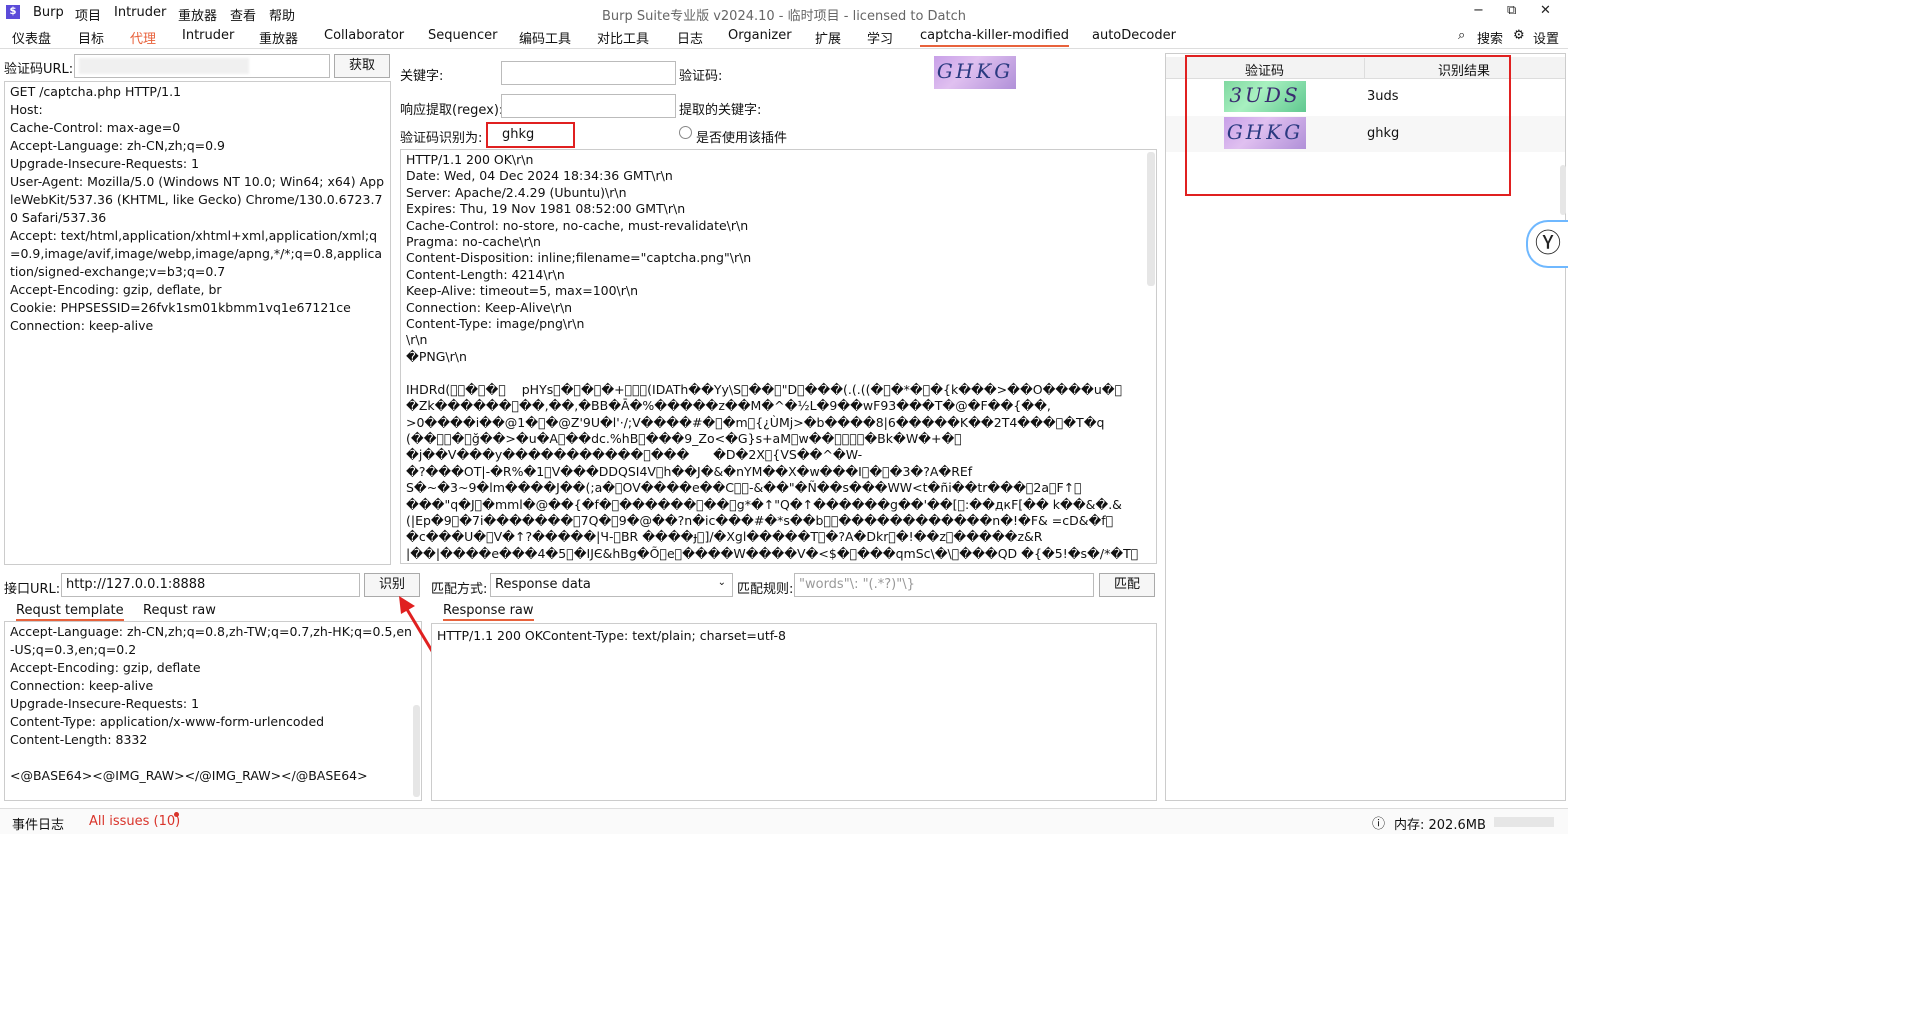  What do you see at coordinates (1511, 10) in the screenshot?
I see `maximize-icon: ⧉` at bounding box center [1511, 10].